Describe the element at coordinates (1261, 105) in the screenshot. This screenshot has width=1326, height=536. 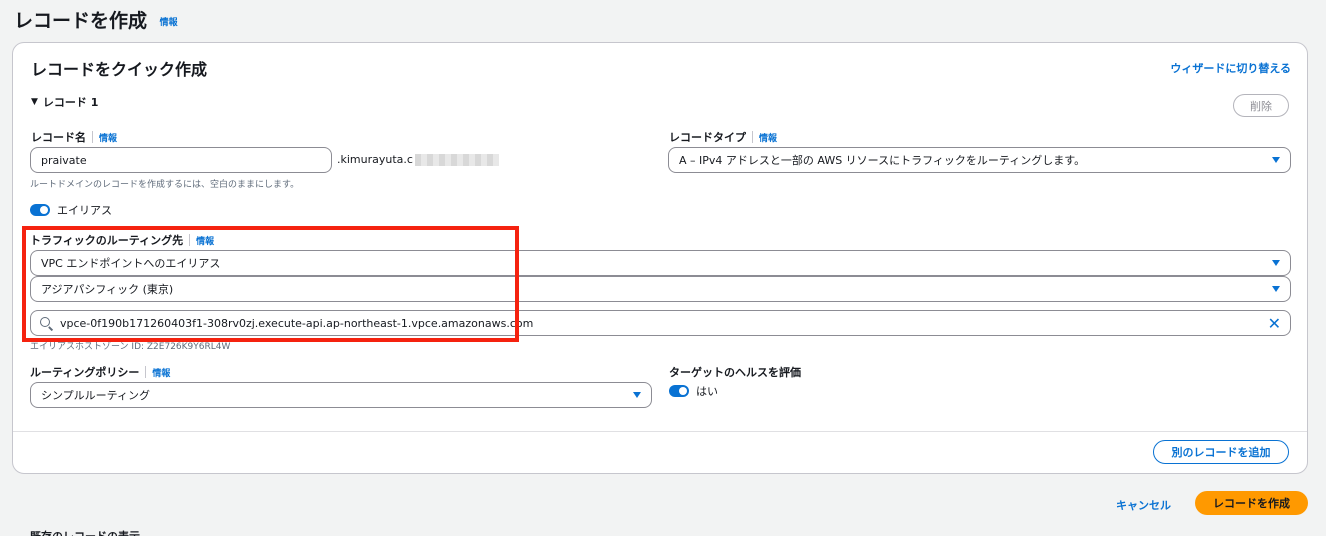
I see `delete-button: 削除` at that location.